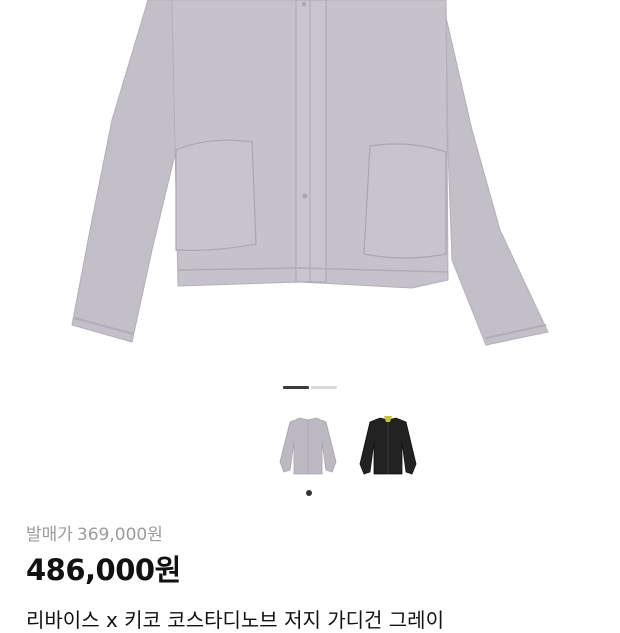 This screenshot has height=633, width=620. Describe the element at coordinates (308, 448) in the screenshot. I see `gray-cardigan-thumbnail` at that location.